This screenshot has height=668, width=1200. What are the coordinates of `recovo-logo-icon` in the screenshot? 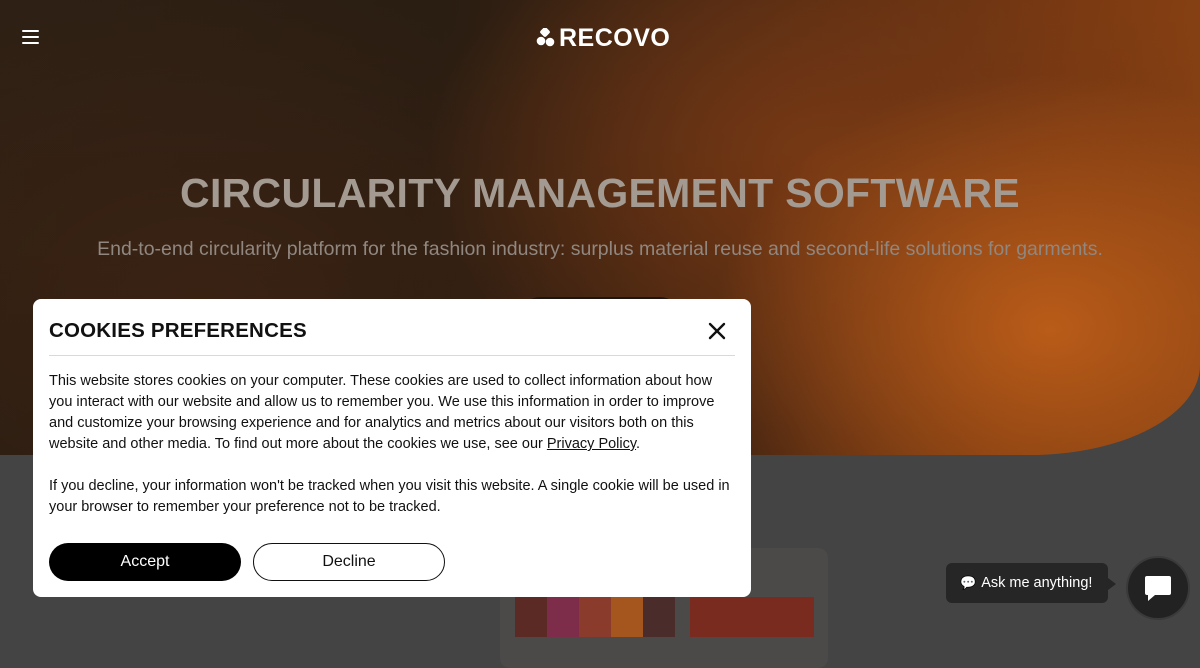 It's located at (545, 37).